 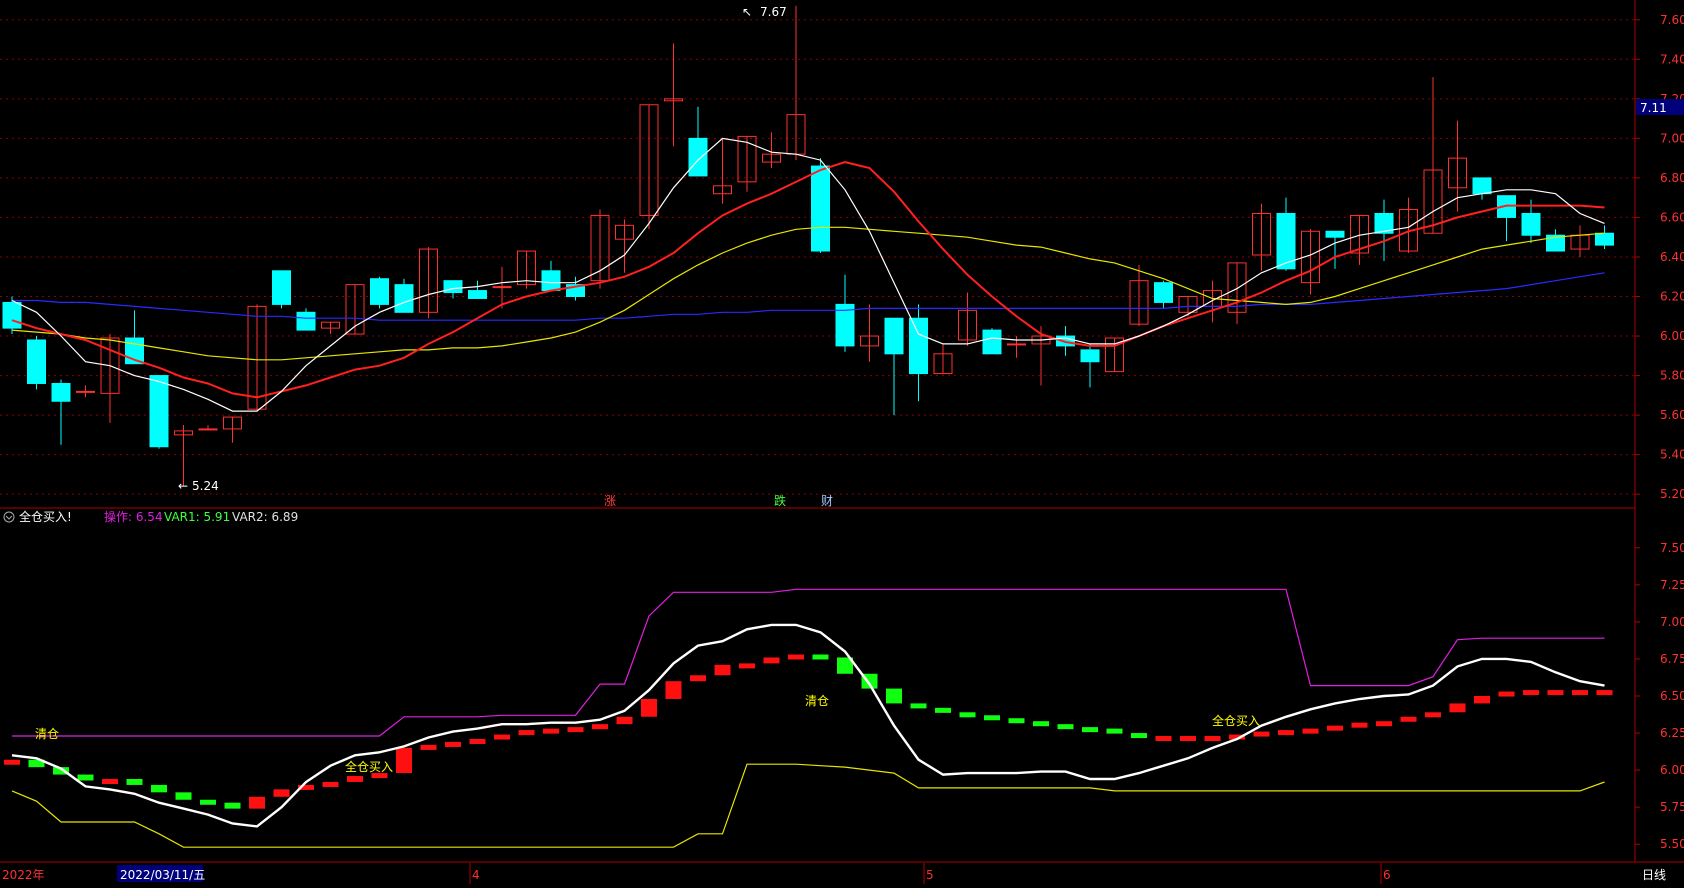 What do you see at coordinates (1672, 415) in the screenshot?
I see `price-axis-label: 5.60` at bounding box center [1672, 415].